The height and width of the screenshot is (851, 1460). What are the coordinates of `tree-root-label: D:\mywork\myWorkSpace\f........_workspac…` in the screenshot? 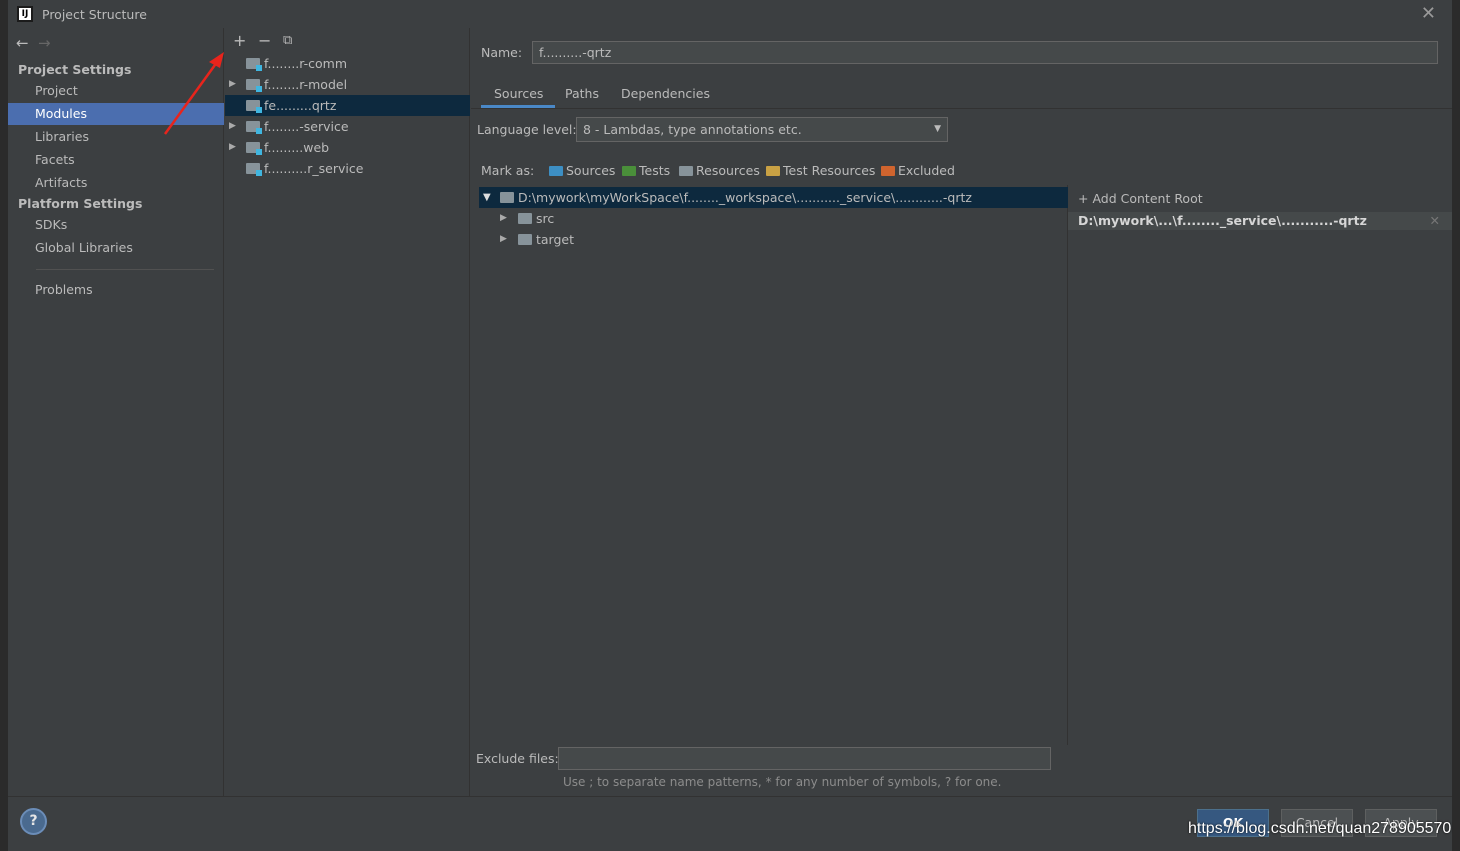 It's located at (745, 197).